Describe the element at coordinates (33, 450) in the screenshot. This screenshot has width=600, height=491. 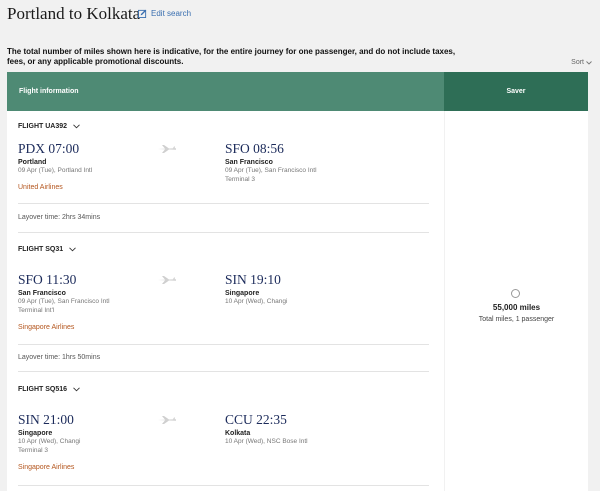
I see `departure-terminal: Terminal 3` at that location.